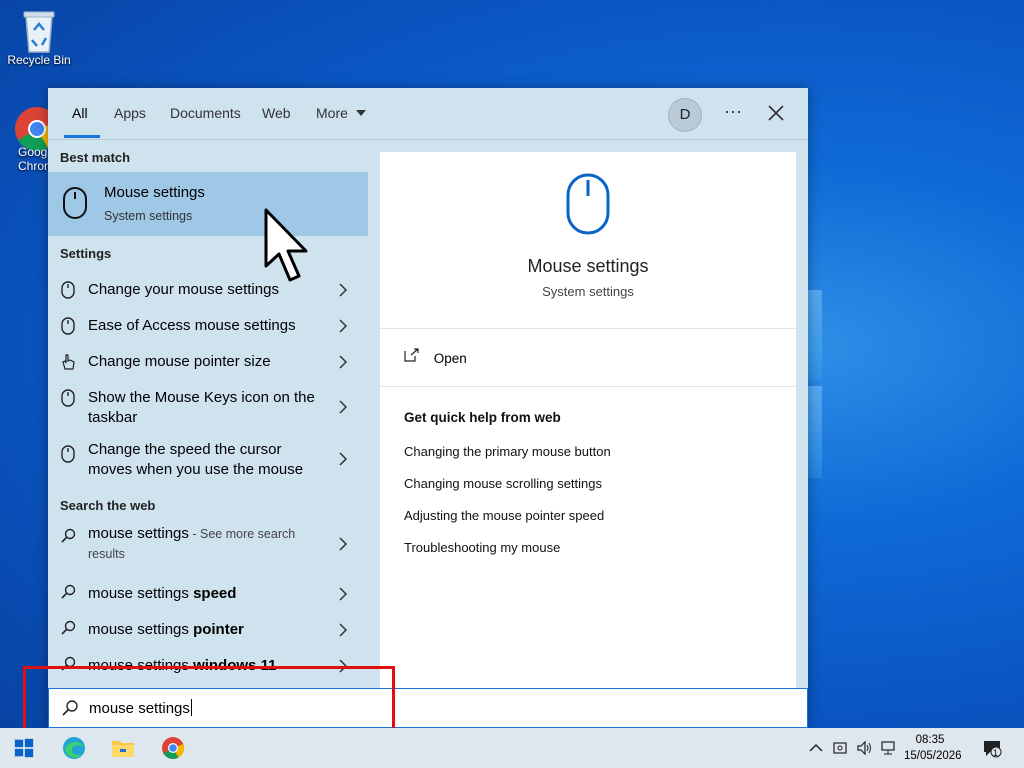 The height and width of the screenshot is (768, 1024). Describe the element at coordinates (179, 361) in the screenshot. I see `settings-item-label: Change mouse pointer size` at that location.